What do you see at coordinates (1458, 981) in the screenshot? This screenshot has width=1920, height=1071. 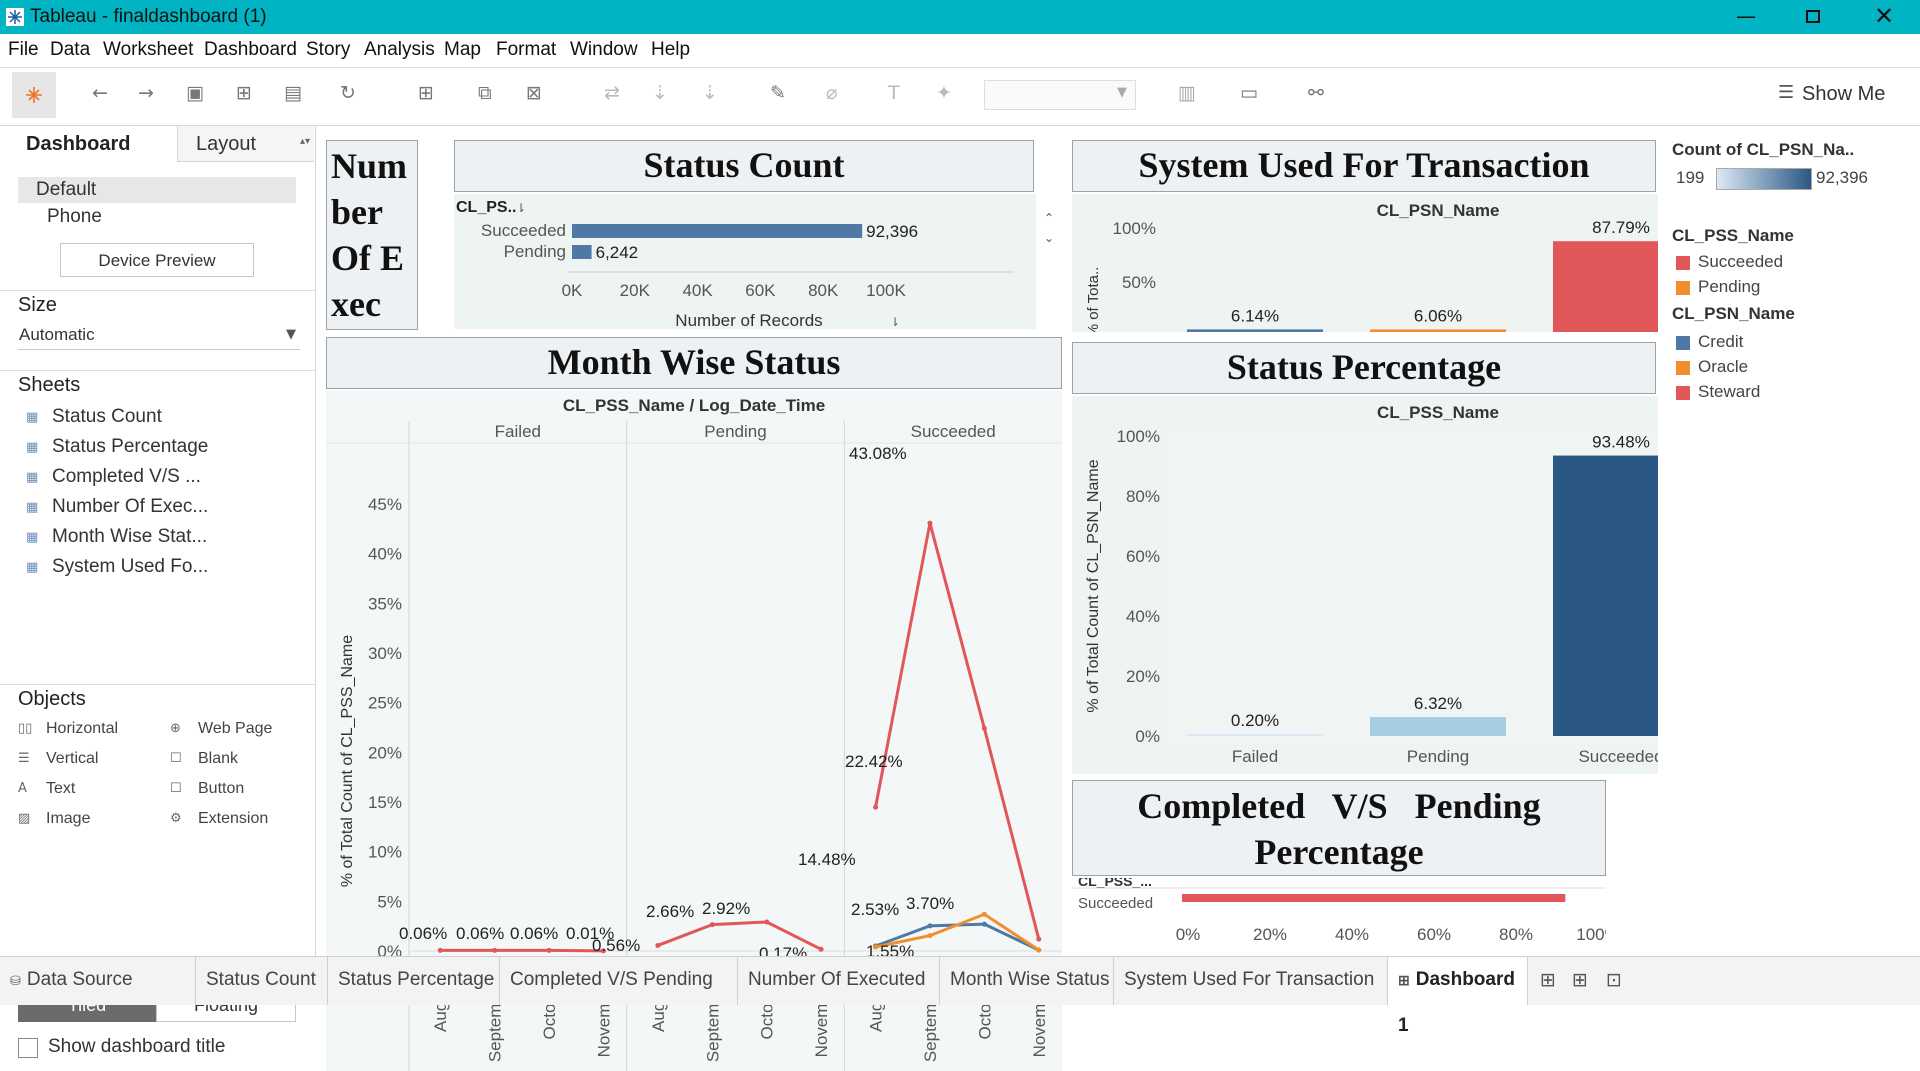 I see `sheet-tab: ⊞Dashboard 1` at bounding box center [1458, 981].